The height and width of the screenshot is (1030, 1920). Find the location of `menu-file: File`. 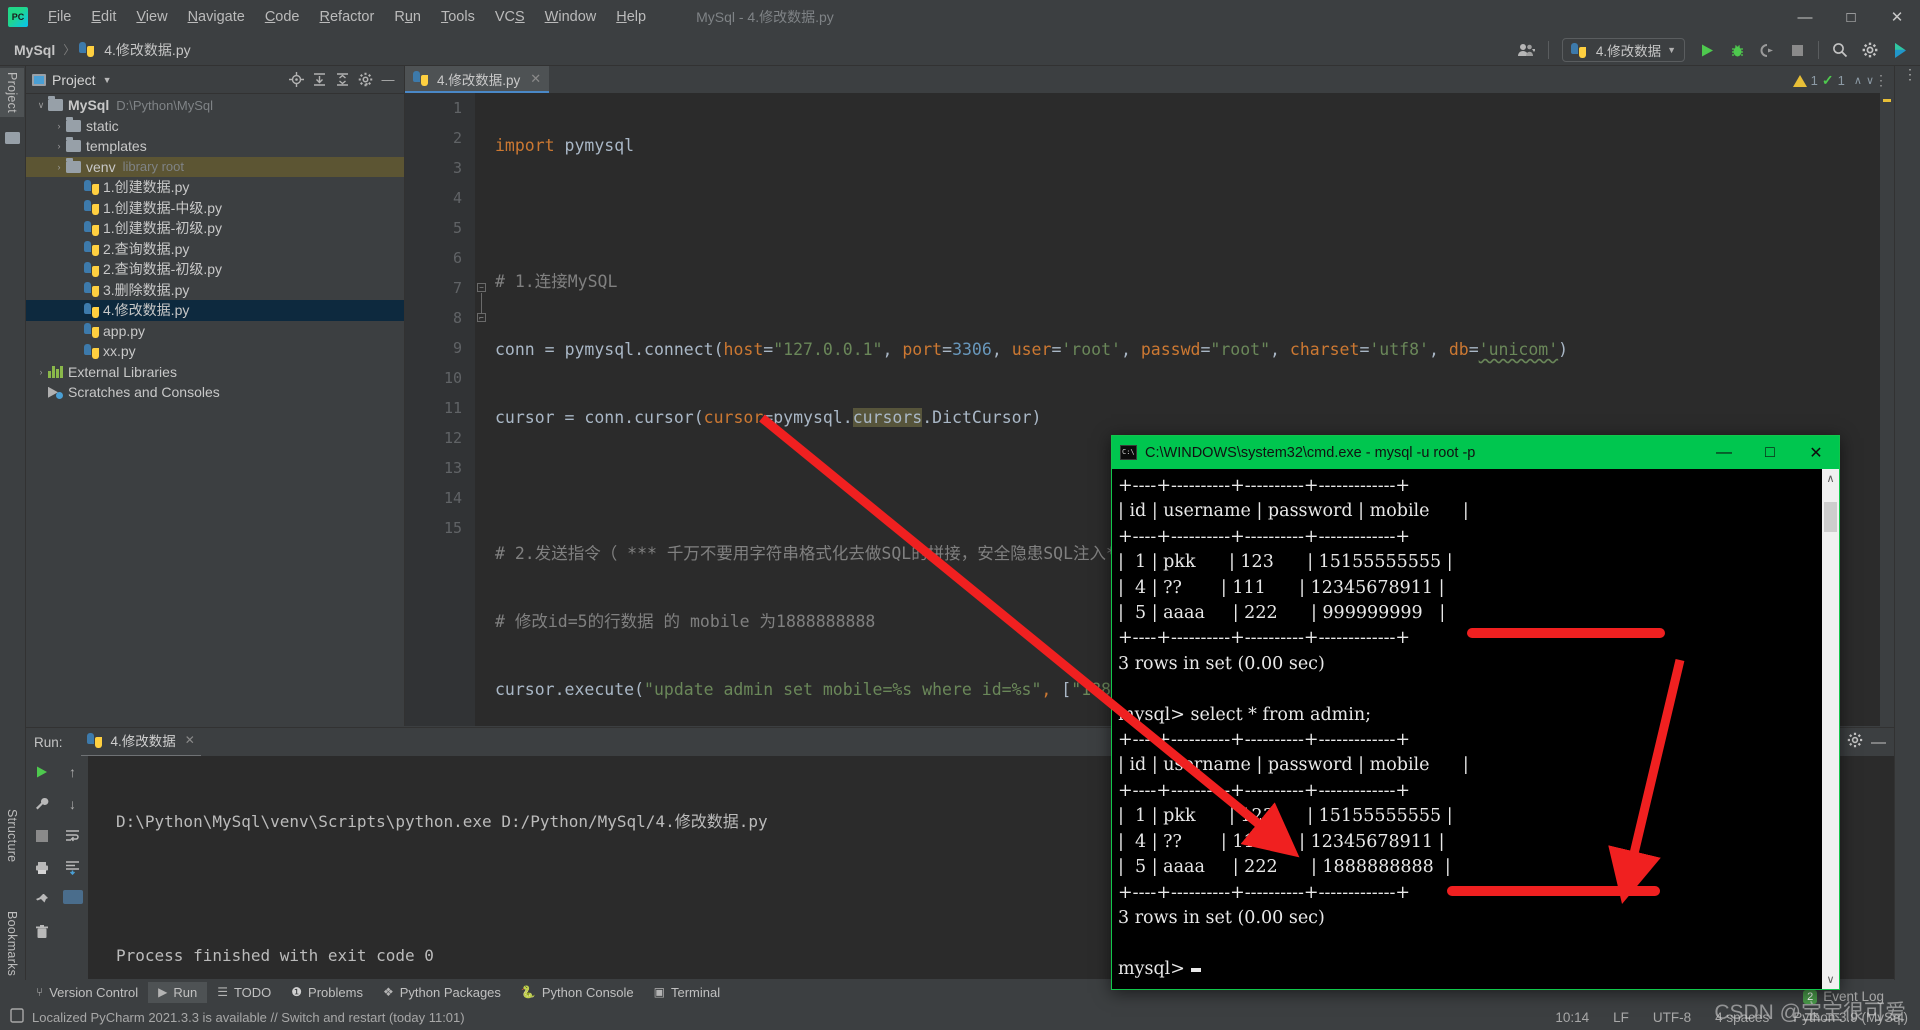

menu-file: File is located at coordinates (59, 17).